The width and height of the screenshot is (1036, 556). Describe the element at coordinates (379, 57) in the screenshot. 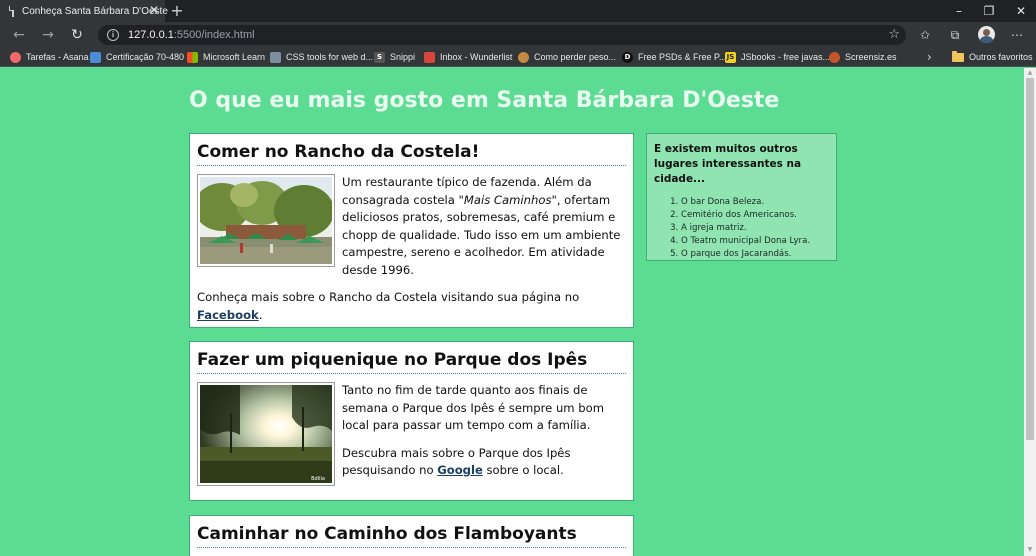

I see `snippi-icon: S` at that location.